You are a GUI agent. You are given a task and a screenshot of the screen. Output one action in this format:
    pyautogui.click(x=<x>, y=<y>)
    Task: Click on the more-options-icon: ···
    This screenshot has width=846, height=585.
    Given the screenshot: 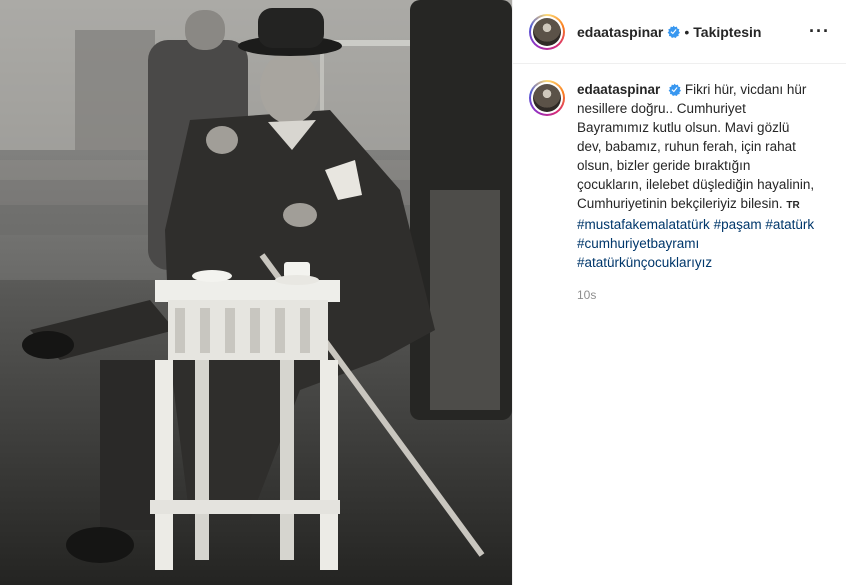 What is the action you would take?
    pyautogui.click(x=819, y=31)
    